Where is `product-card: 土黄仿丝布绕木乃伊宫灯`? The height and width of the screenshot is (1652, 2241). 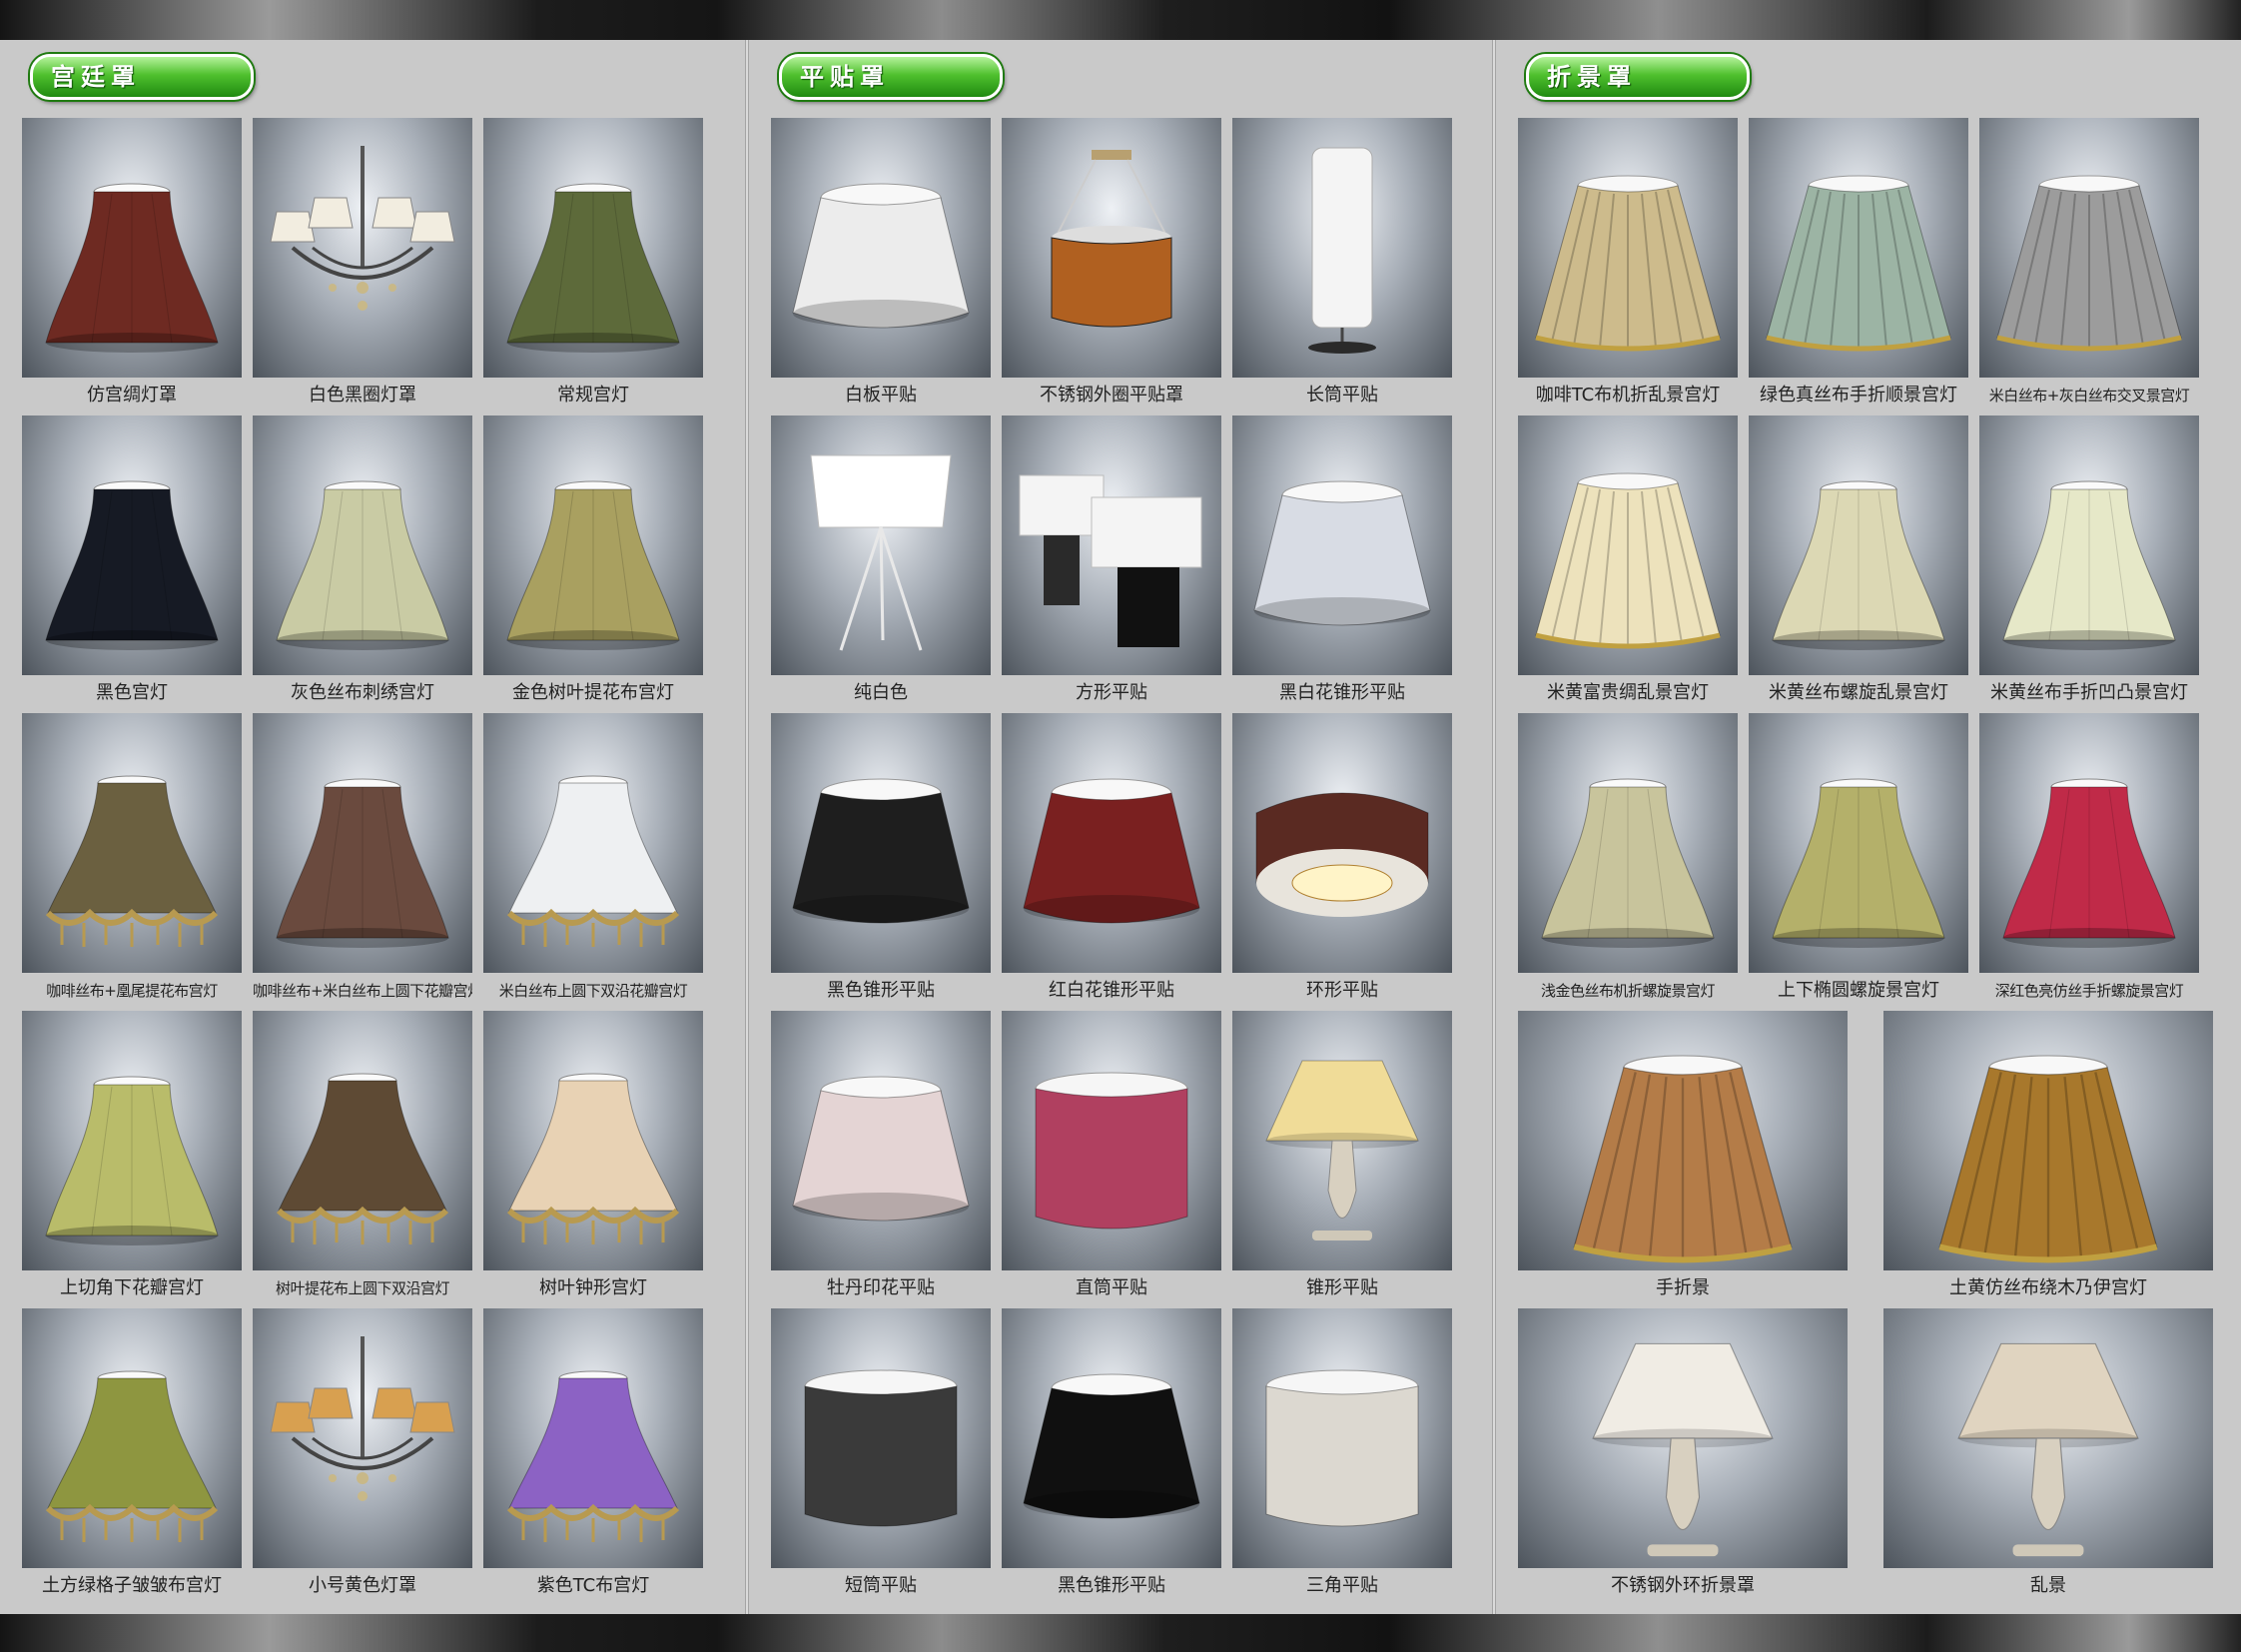
product-card: 土黄仿丝布绕木乃伊宫灯 is located at coordinates (2048, 1158).